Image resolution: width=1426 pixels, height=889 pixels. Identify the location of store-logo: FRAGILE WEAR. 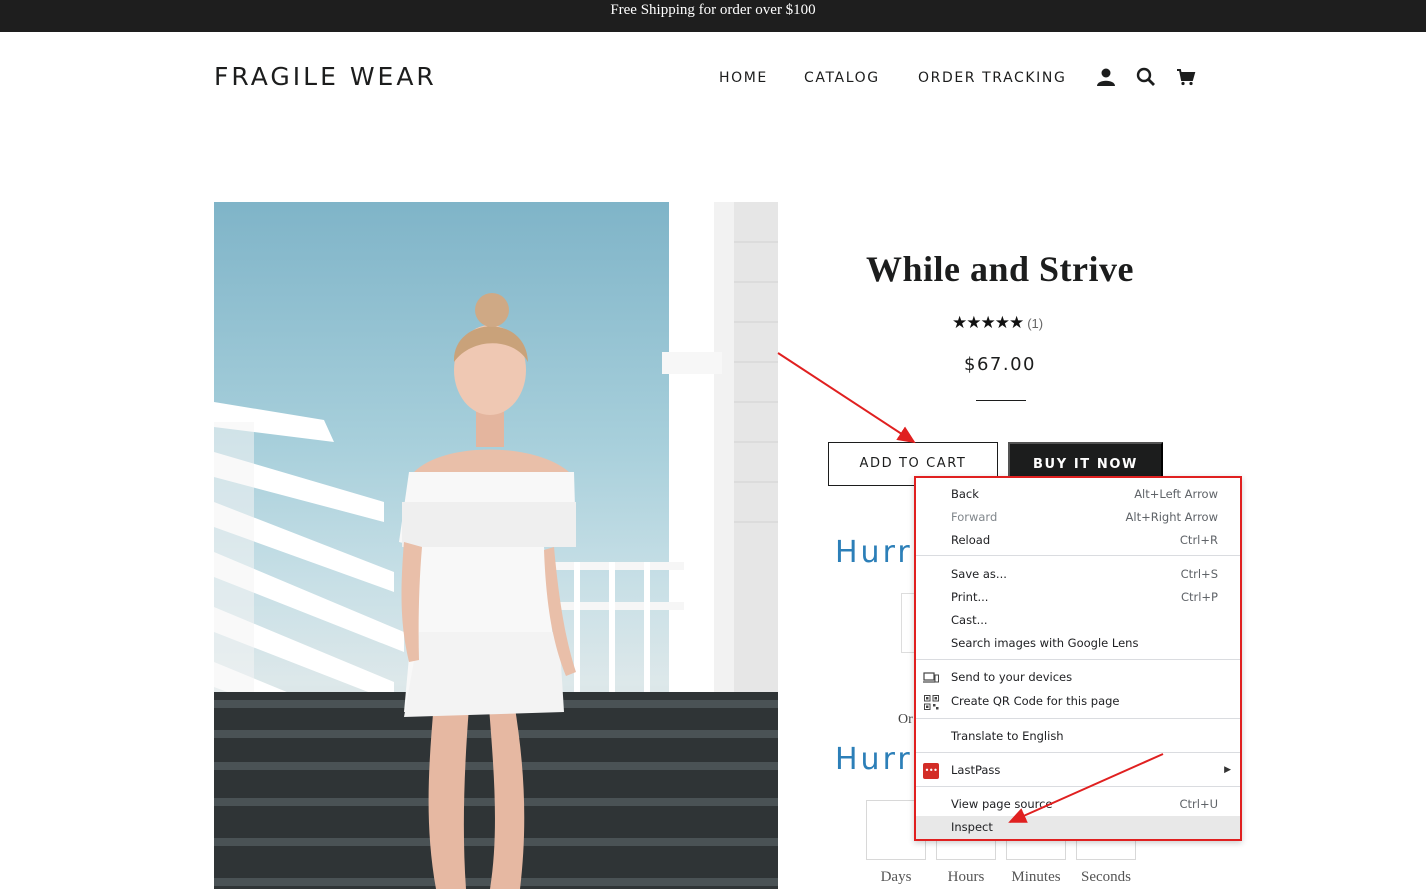
(325, 76).